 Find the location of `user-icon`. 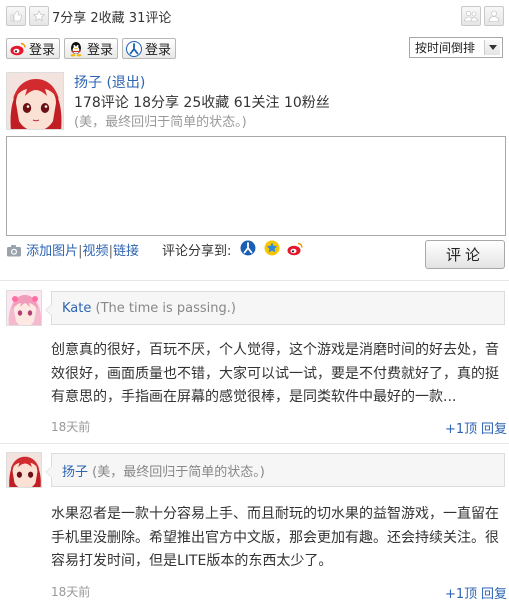

user-icon is located at coordinates (494, 16).